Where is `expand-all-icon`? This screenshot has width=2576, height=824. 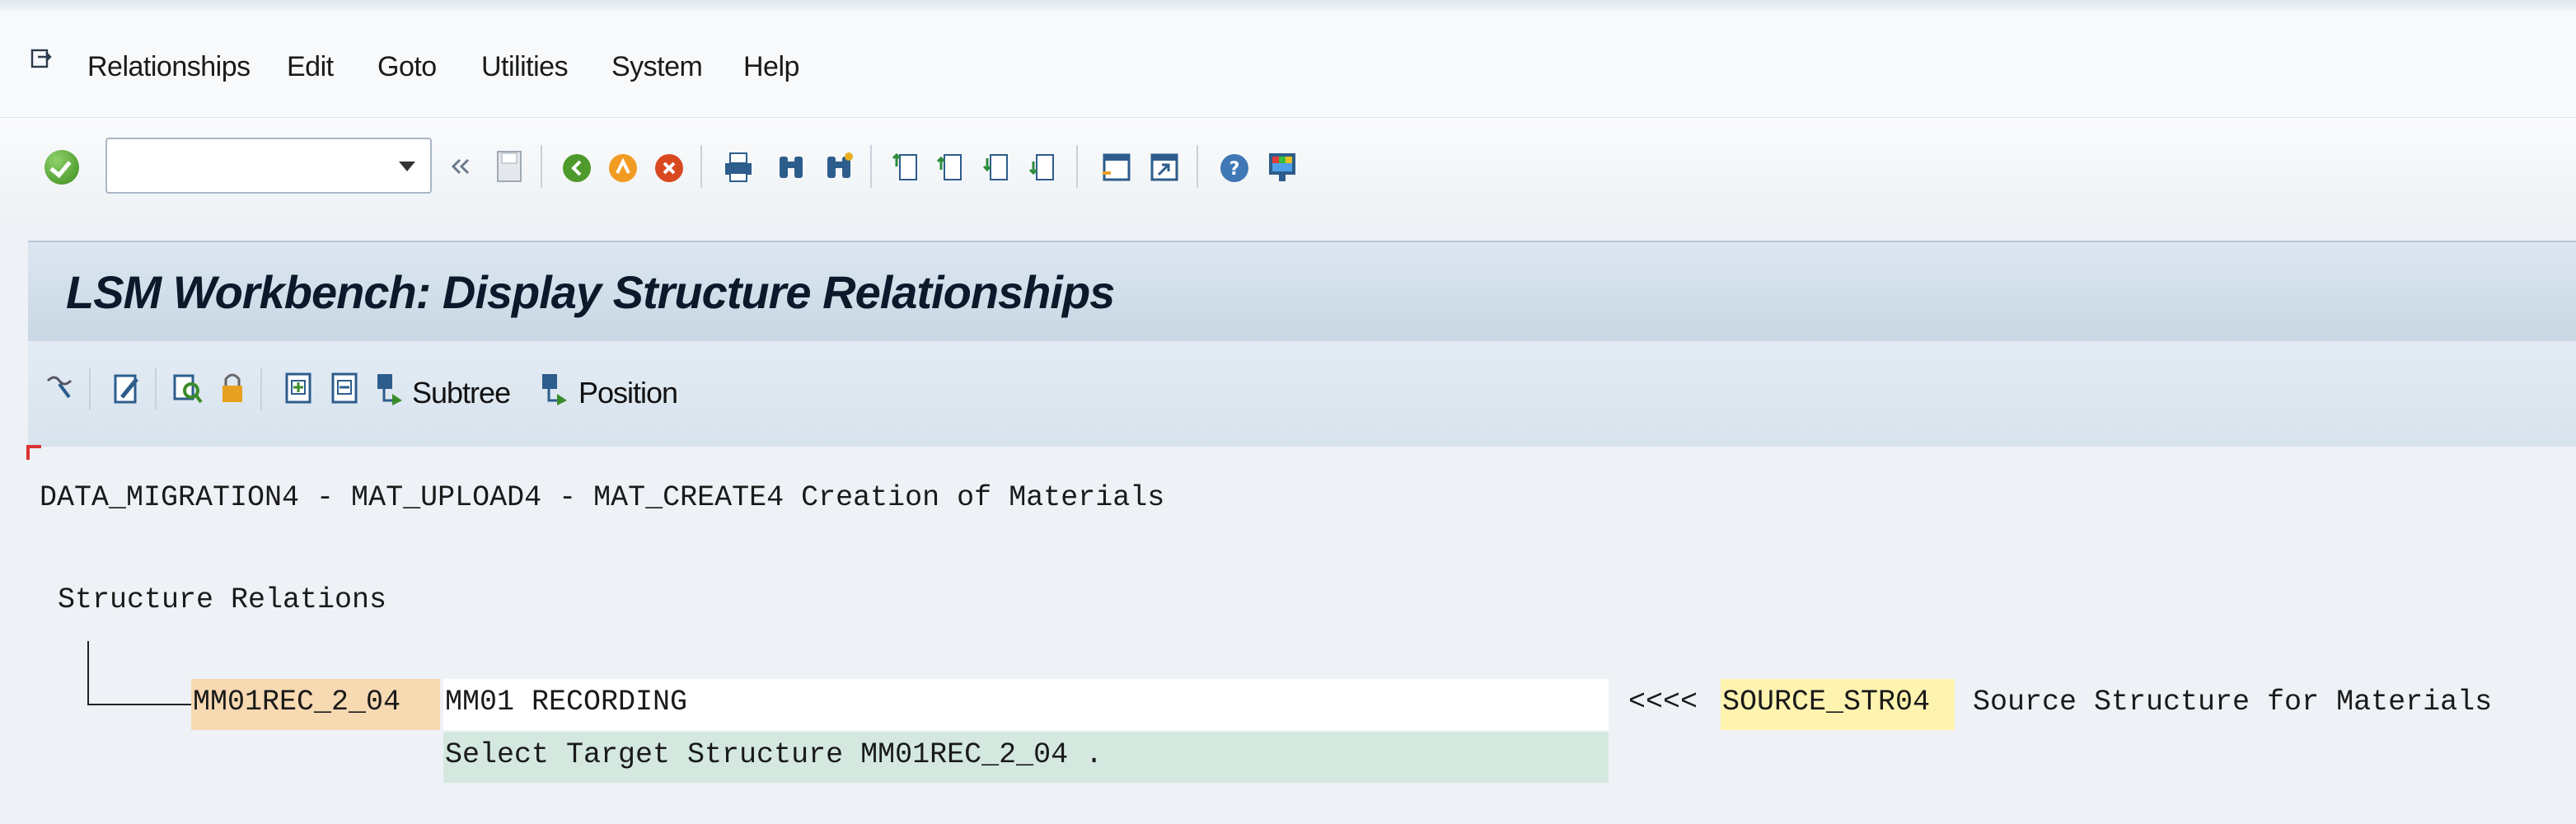 expand-all-icon is located at coordinates (298, 388).